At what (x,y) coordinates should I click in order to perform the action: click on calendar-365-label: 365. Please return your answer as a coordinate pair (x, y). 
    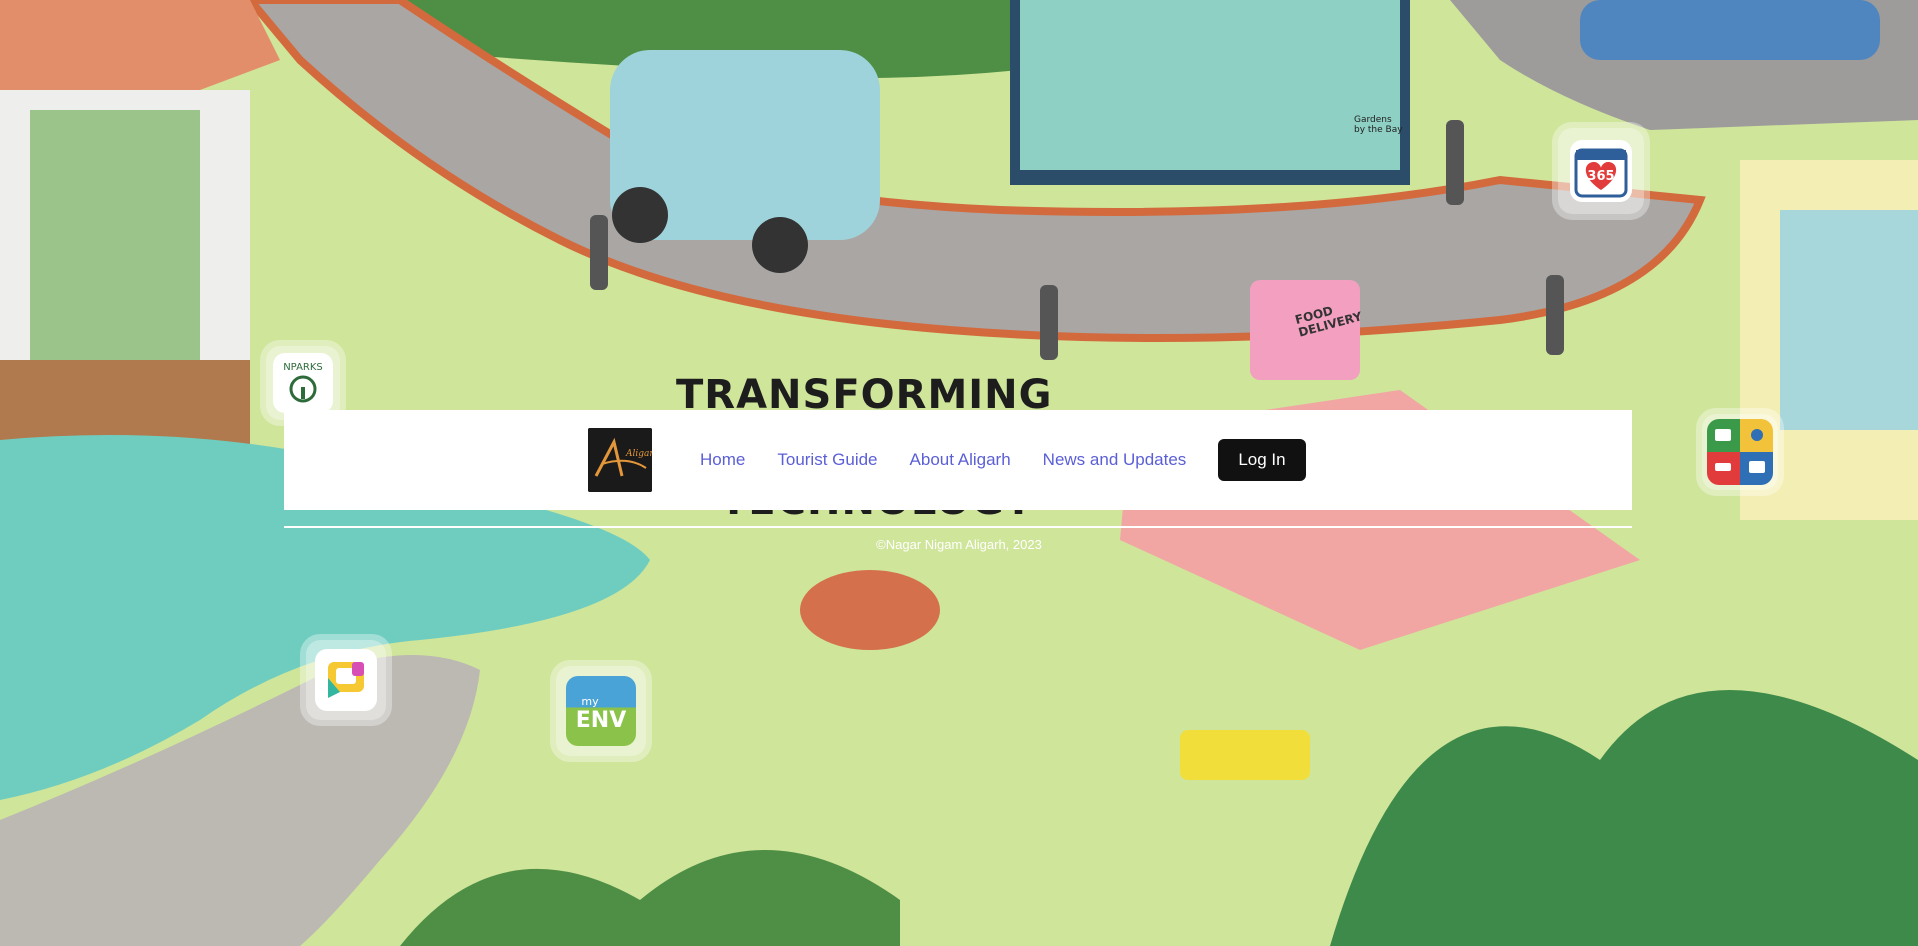
    Looking at the image, I should click on (1600, 176).